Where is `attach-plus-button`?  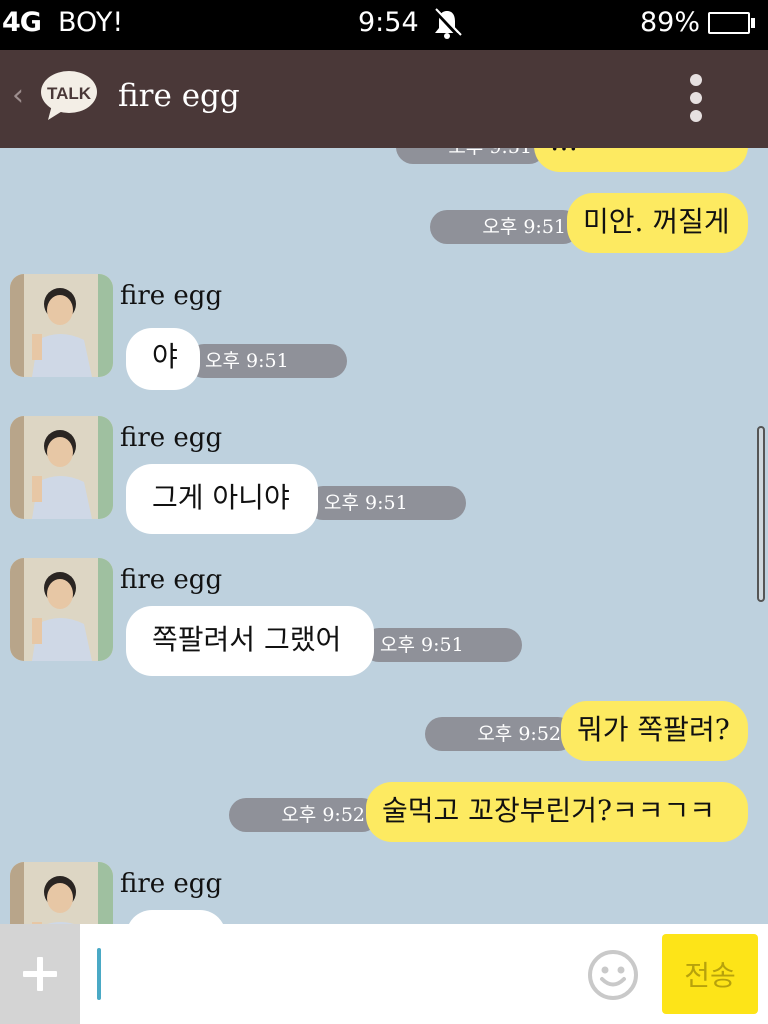
attach-plus-button is located at coordinates (40, 974).